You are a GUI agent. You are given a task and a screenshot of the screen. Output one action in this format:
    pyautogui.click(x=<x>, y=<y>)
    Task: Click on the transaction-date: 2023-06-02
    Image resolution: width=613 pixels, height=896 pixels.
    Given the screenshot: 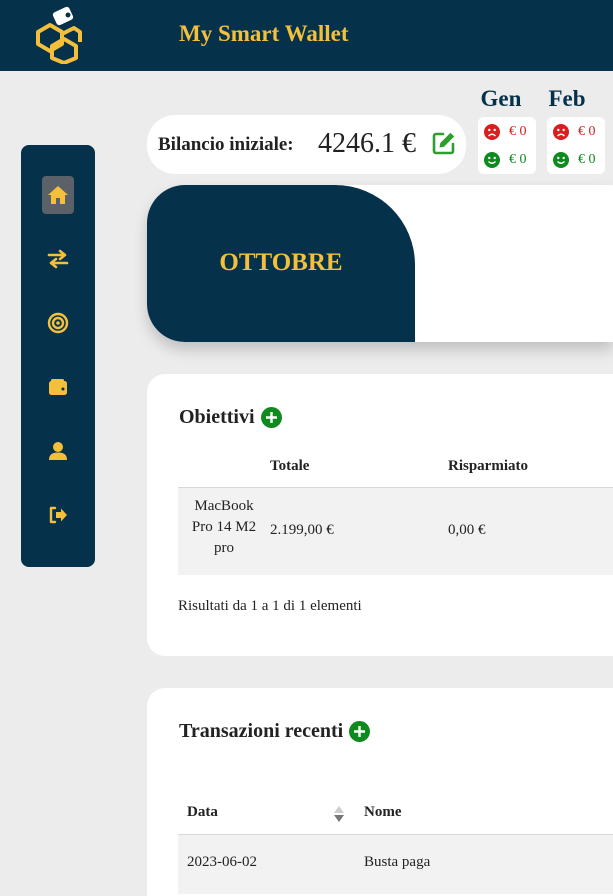 What is the action you would take?
    pyautogui.click(x=222, y=862)
    